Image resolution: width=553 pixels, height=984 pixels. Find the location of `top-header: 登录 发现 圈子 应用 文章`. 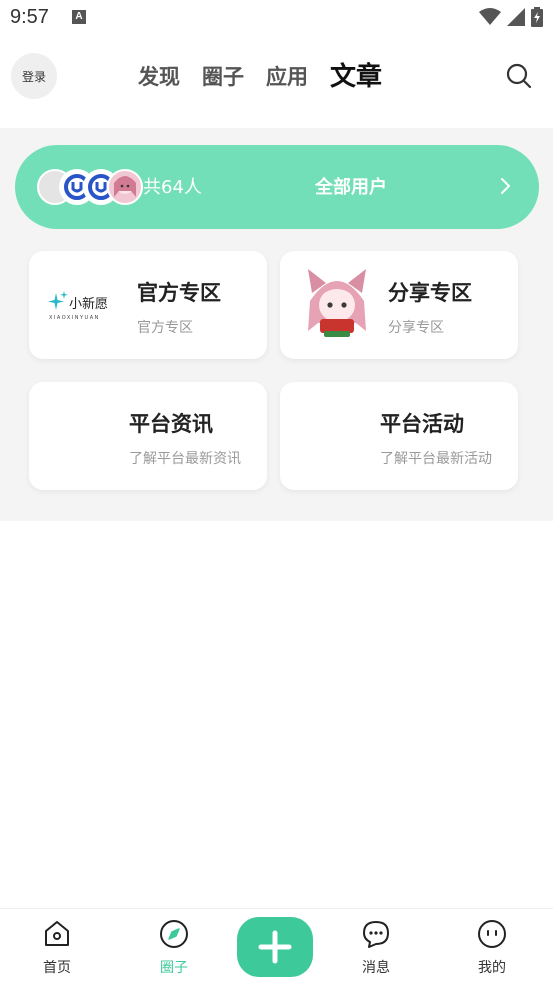

top-header: 登录 发现 圈子 应用 文章 is located at coordinates (276, 83).